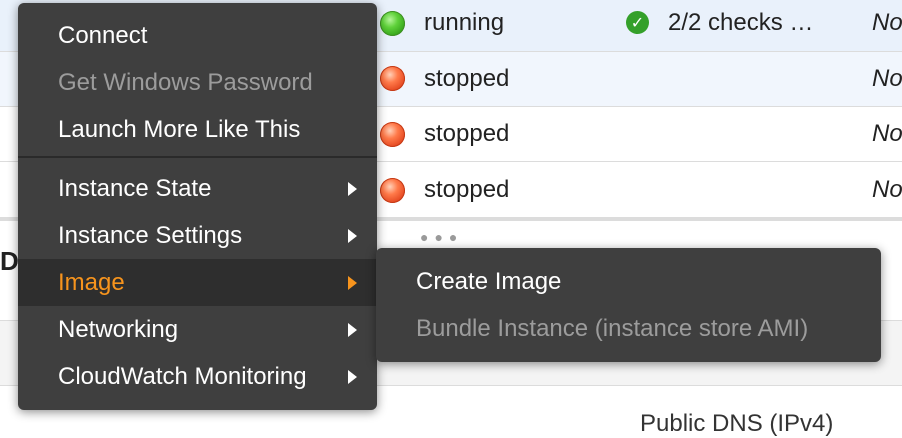 Image resolution: width=902 pixels, height=438 pixels. What do you see at coordinates (150, 235) in the screenshot?
I see `menu-item-label: Instance Settings` at bounding box center [150, 235].